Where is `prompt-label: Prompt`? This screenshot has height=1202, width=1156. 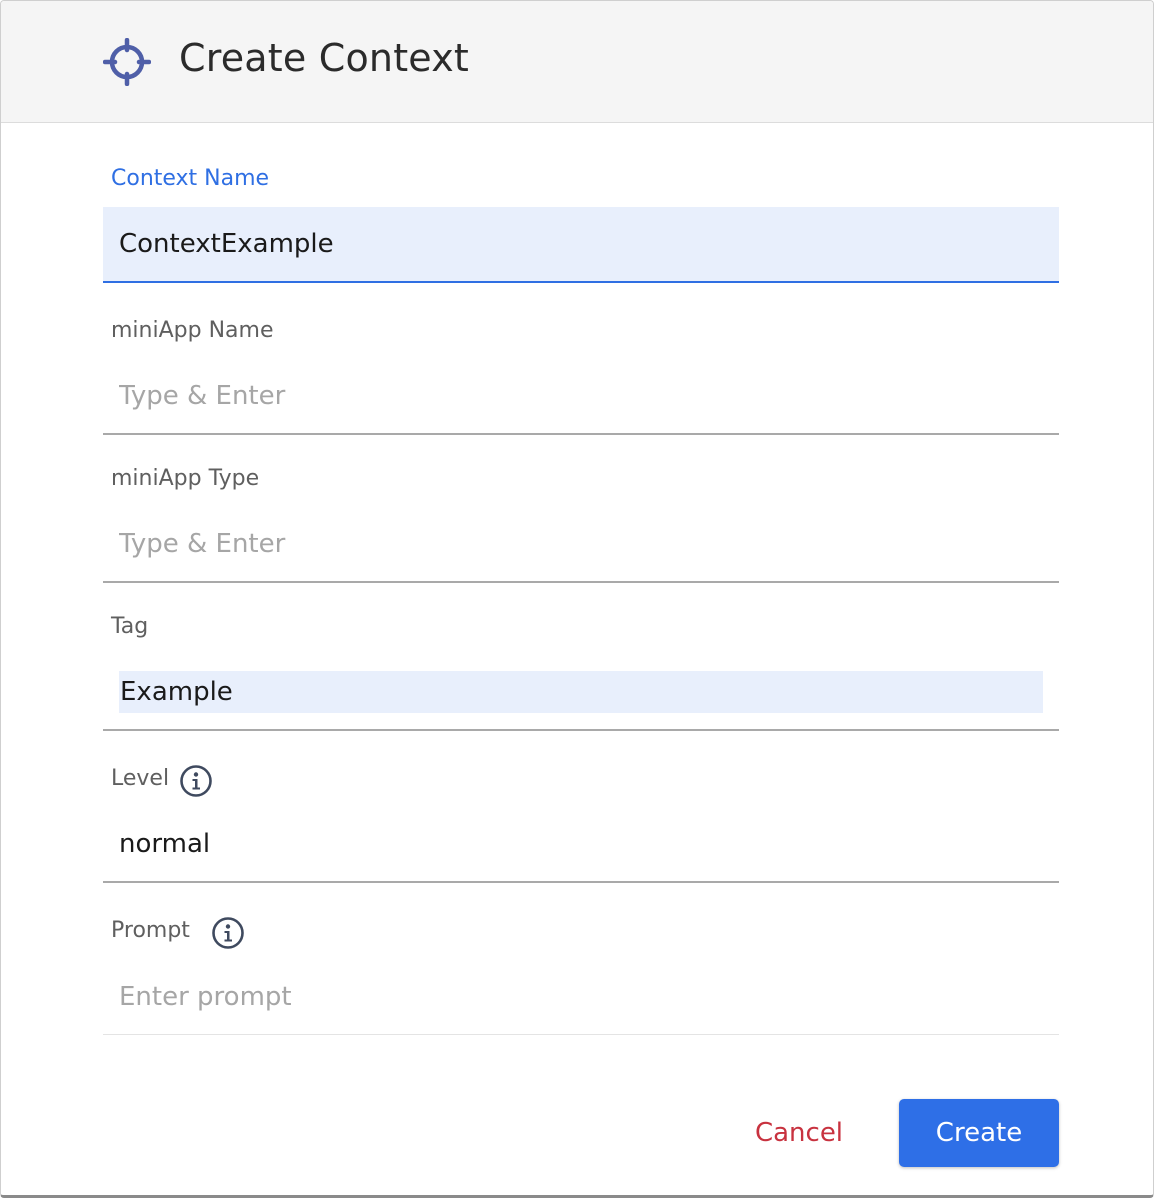
prompt-label: Prompt is located at coordinates (150, 930).